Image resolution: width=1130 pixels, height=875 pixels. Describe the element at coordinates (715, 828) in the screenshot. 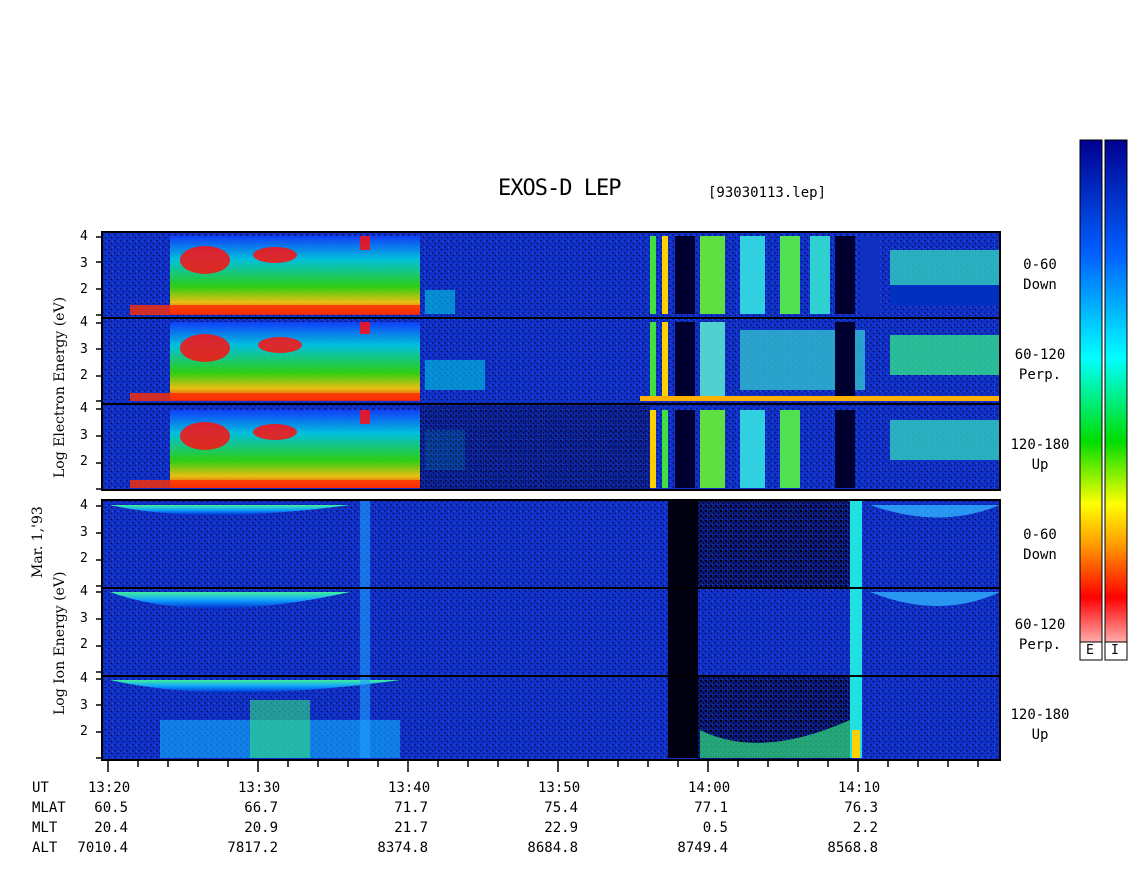

I see `row-value: 0.5` at that location.